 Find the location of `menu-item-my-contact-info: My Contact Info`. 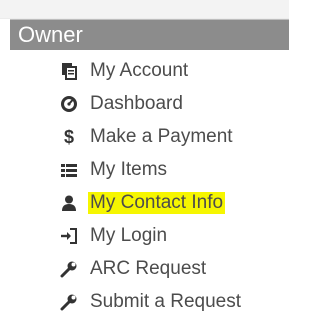

menu-item-my-contact-info: My Contact Info is located at coordinates (143, 203).